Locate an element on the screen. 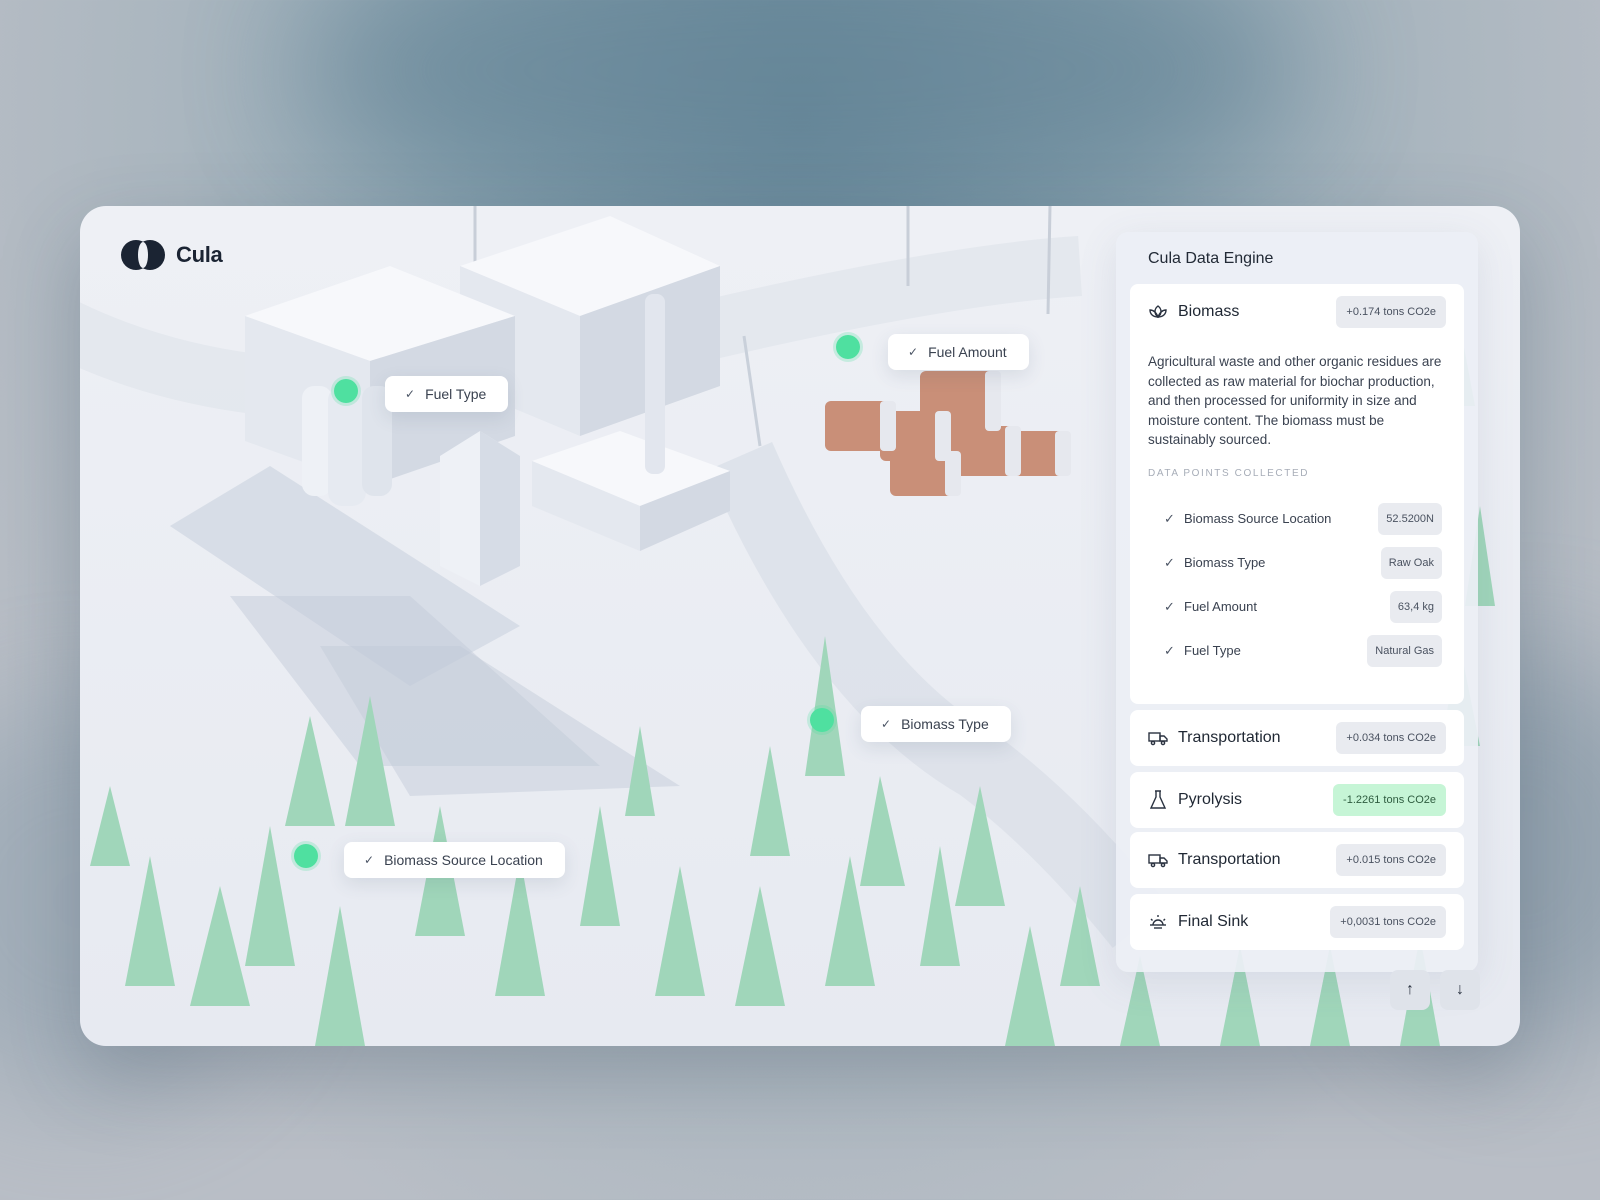 Image resolution: width=1600 pixels, height=1200 pixels. co2-badge: +0.015 tons CO2e is located at coordinates (1391, 860).